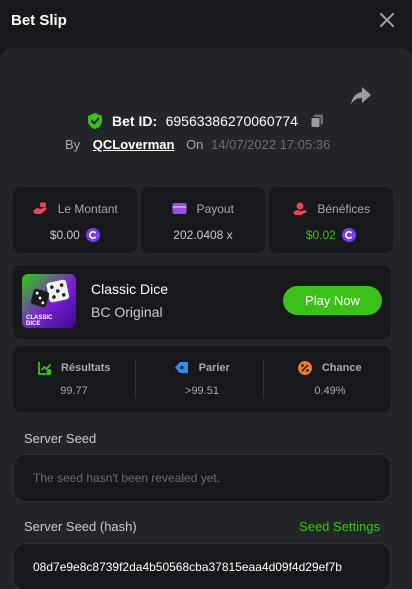 This screenshot has width=412, height=589. What do you see at coordinates (330, 391) in the screenshot?
I see `chance-value: 0.49%` at bounding box center [330, 391].